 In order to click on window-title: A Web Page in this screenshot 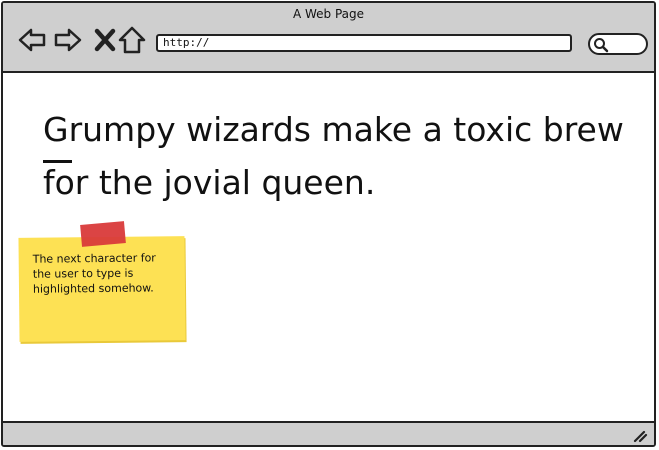, I will do `click(328, 14)`.